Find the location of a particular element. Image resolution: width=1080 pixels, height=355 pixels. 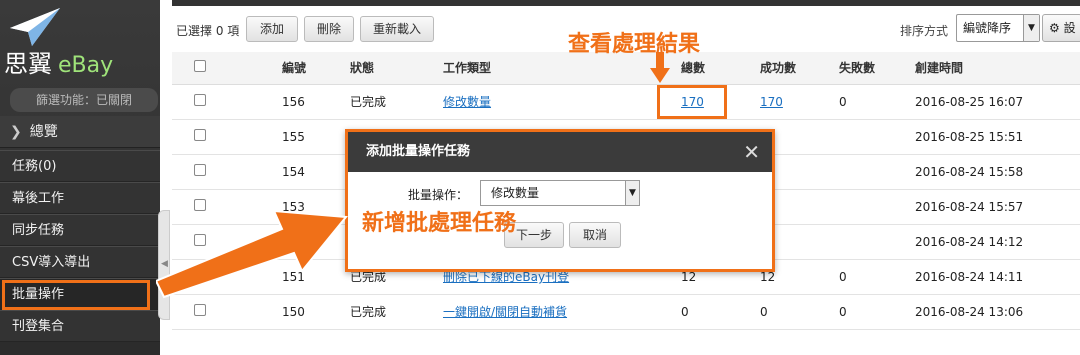

sidebar-item-sync-tasks: 同步任務 is located at coordinates (80, 230).